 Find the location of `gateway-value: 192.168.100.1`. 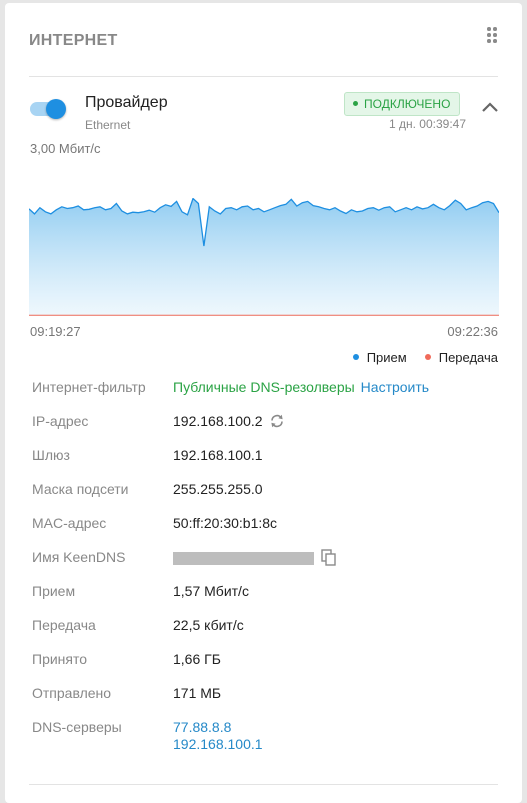

gateway-value: 192.168.100.1 is located at coordinates (218, 455).